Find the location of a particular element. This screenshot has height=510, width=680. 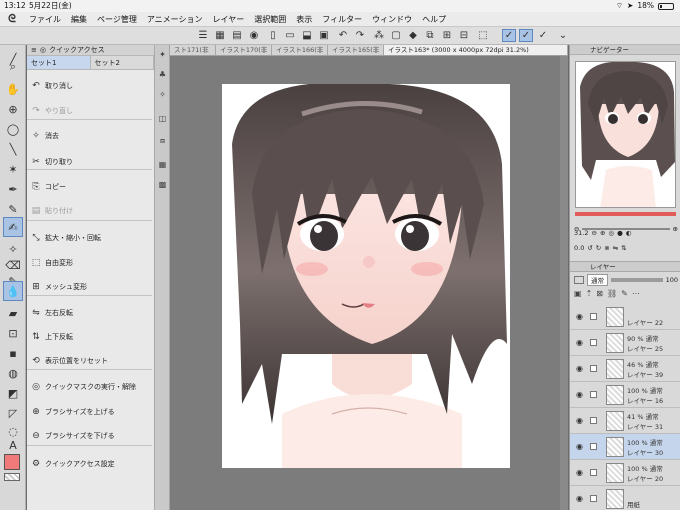

text-tool-icon: ◩ is located at coordinates (13, 393).